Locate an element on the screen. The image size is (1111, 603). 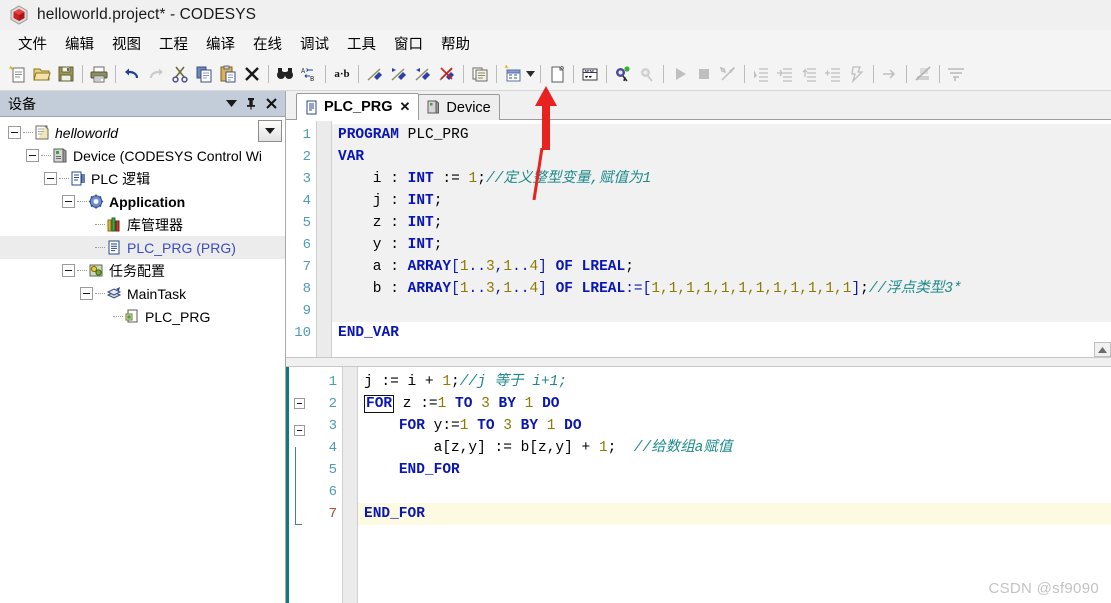
tab-label: Device is located at coordinates (468, 107).